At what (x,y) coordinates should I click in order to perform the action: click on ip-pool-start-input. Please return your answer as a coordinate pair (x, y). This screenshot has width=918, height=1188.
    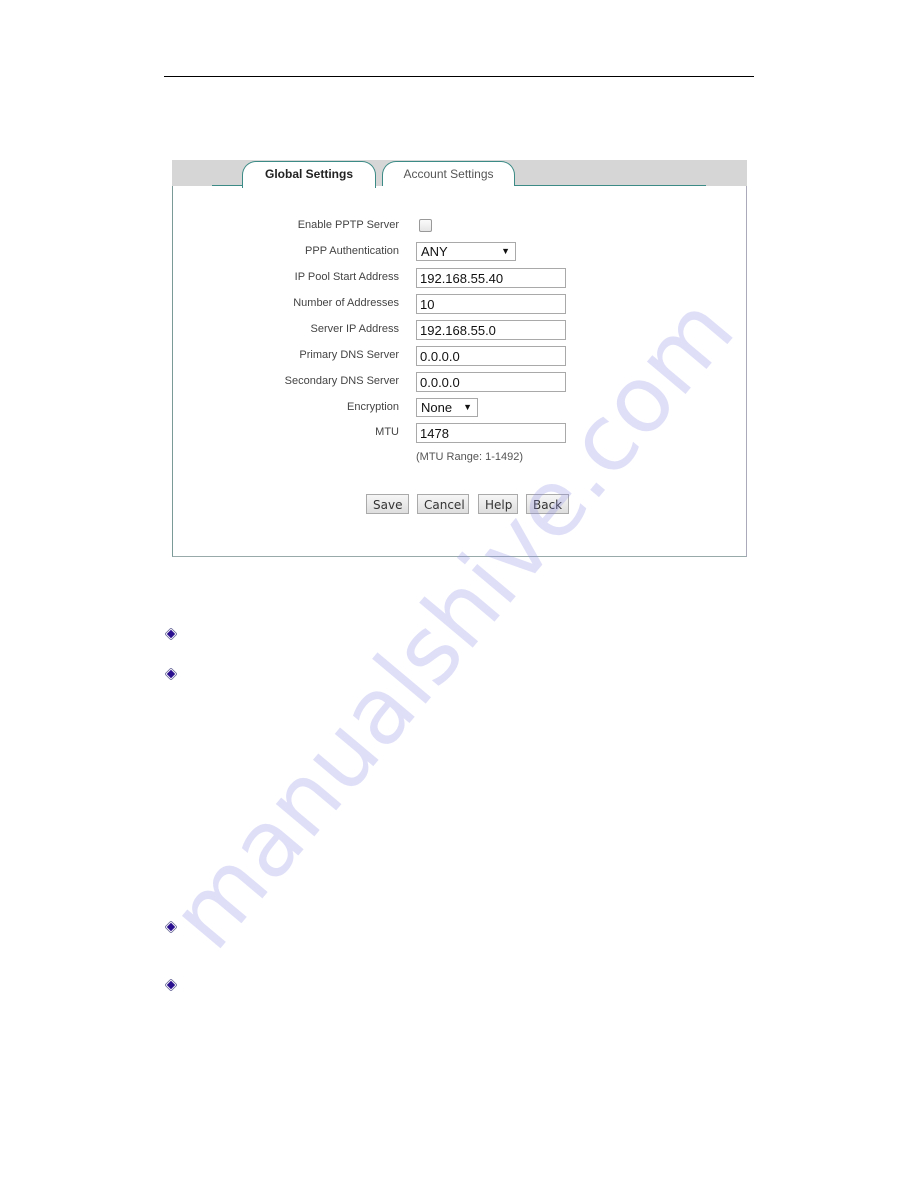
    Looking at the image, I should click on (491, 278).